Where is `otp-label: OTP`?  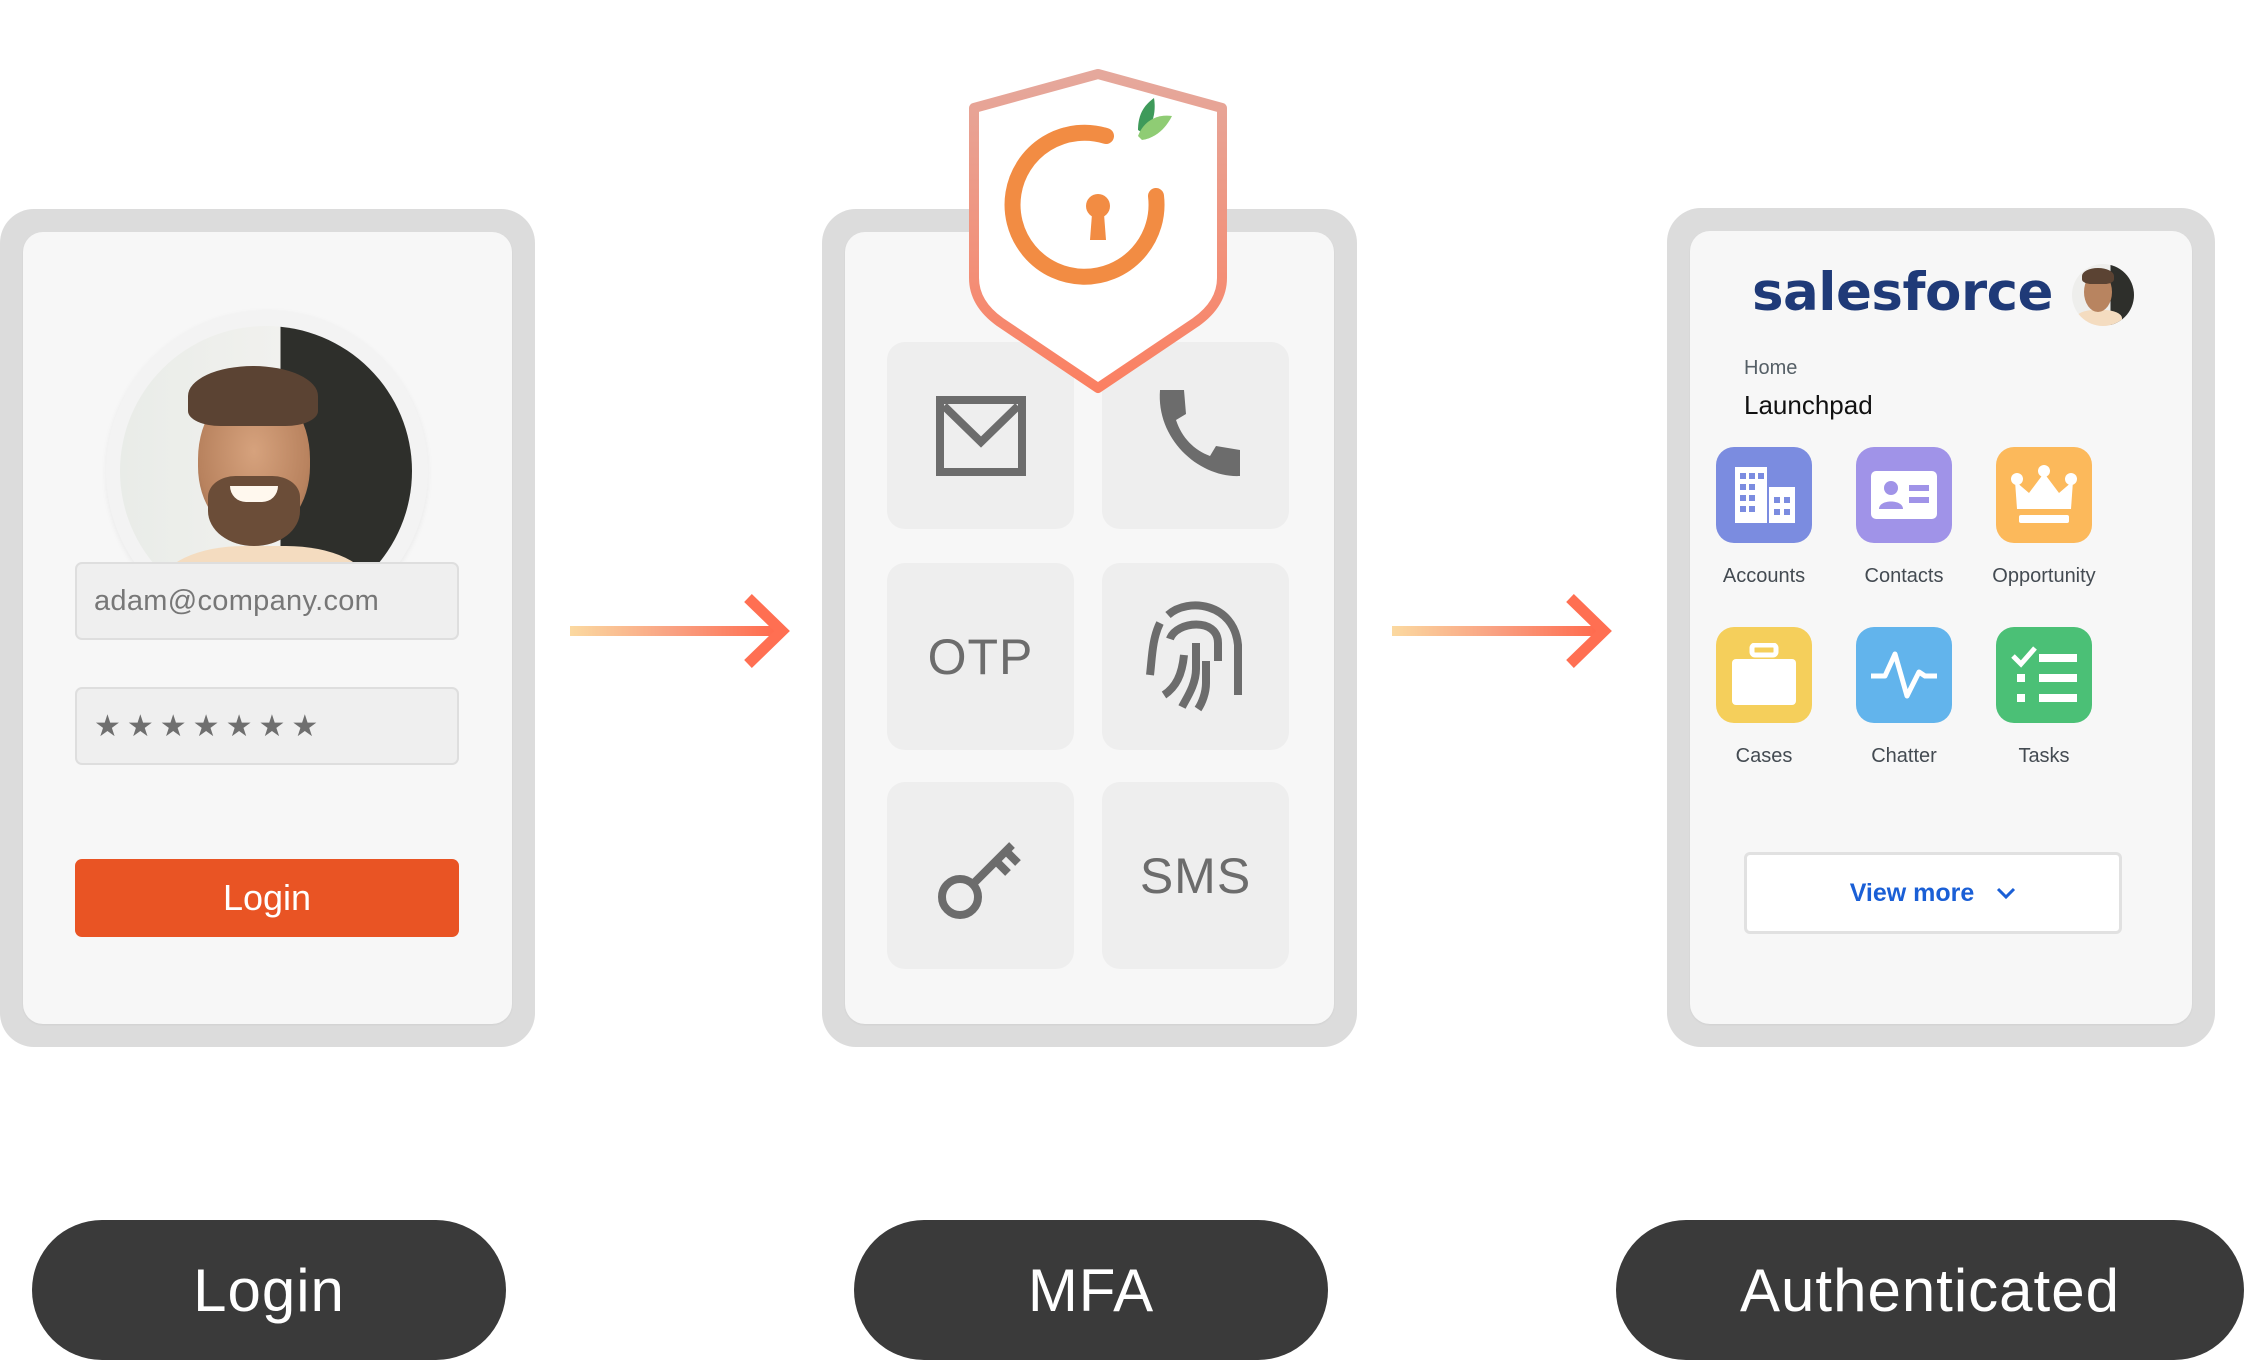 otp-label: OTP is located at coordinates (980, 656).